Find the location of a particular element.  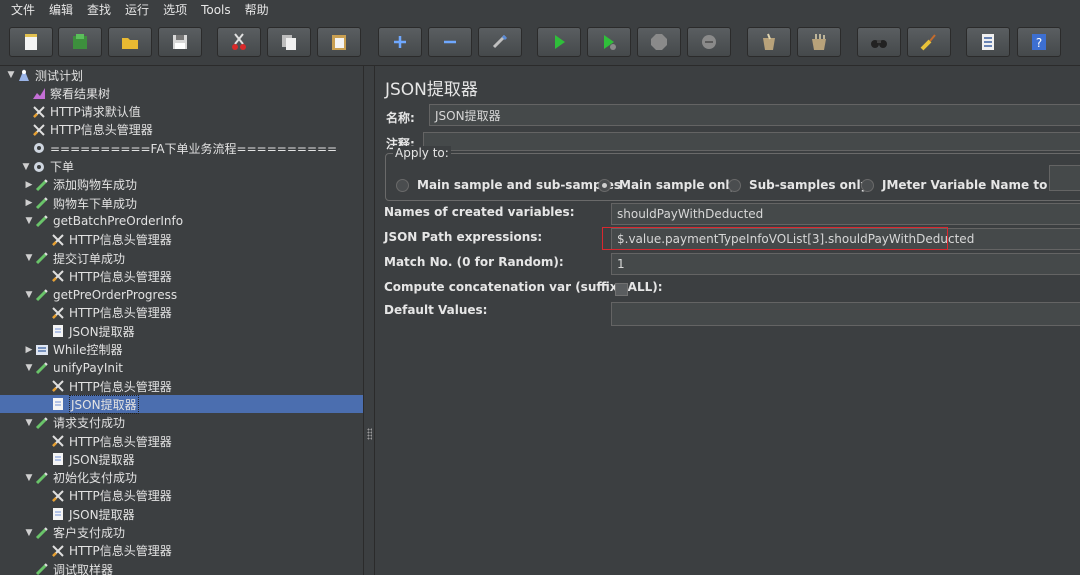

clear-all-button is located at coordinates (819, 42).